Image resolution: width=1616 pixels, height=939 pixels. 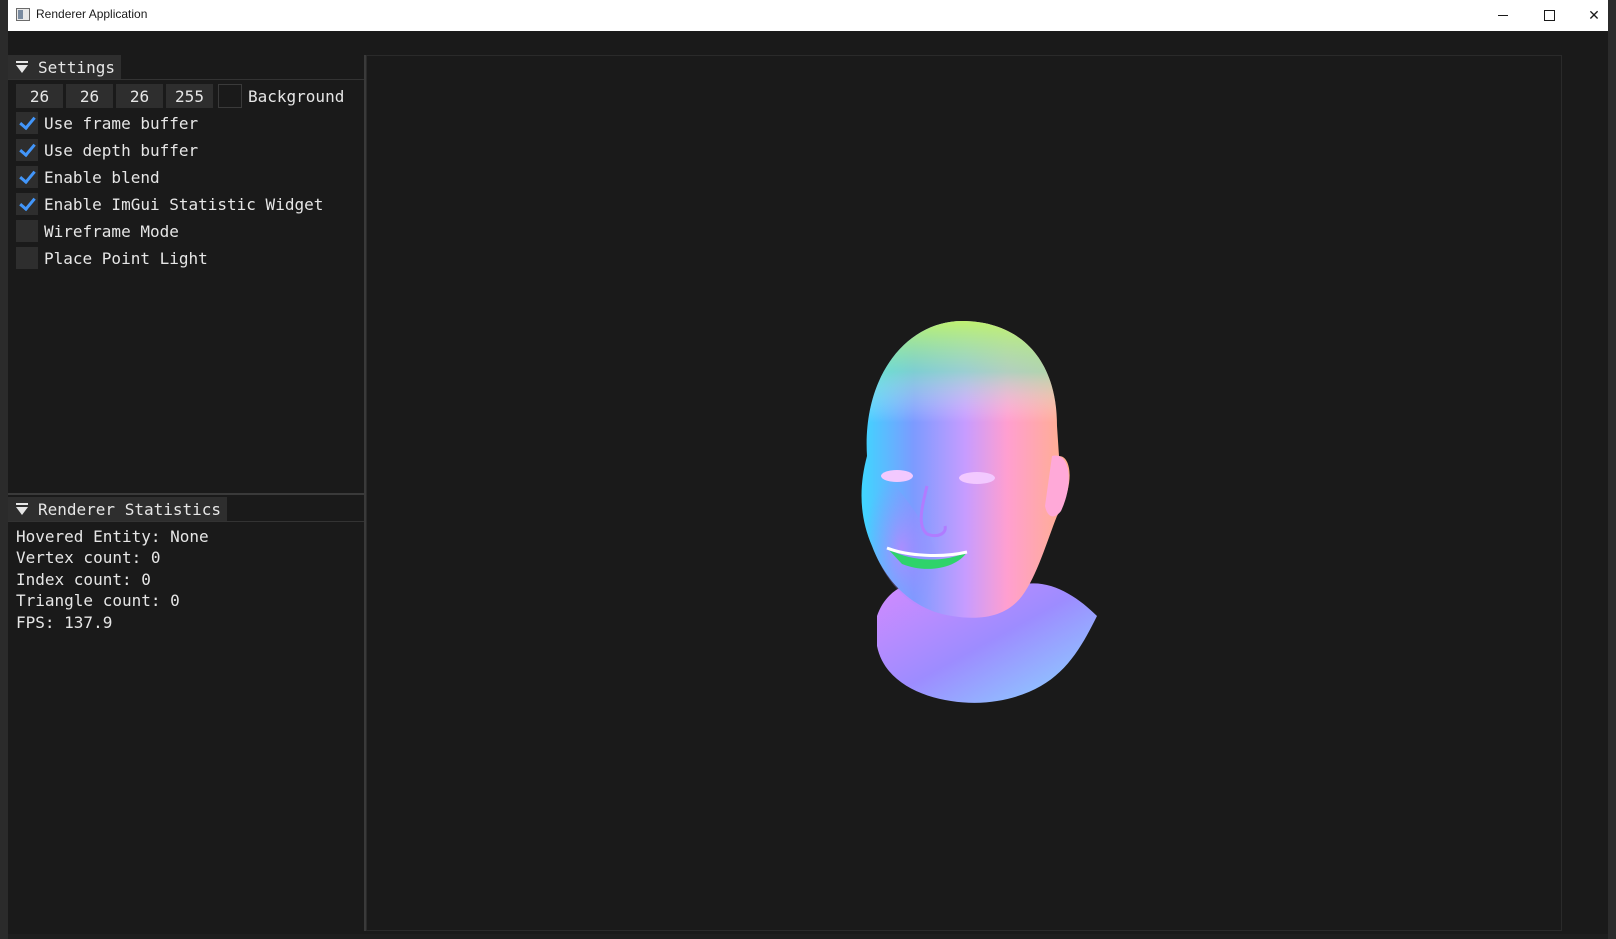 I want to click on settings-header-tab: Settings, so click(x=65, y=67).